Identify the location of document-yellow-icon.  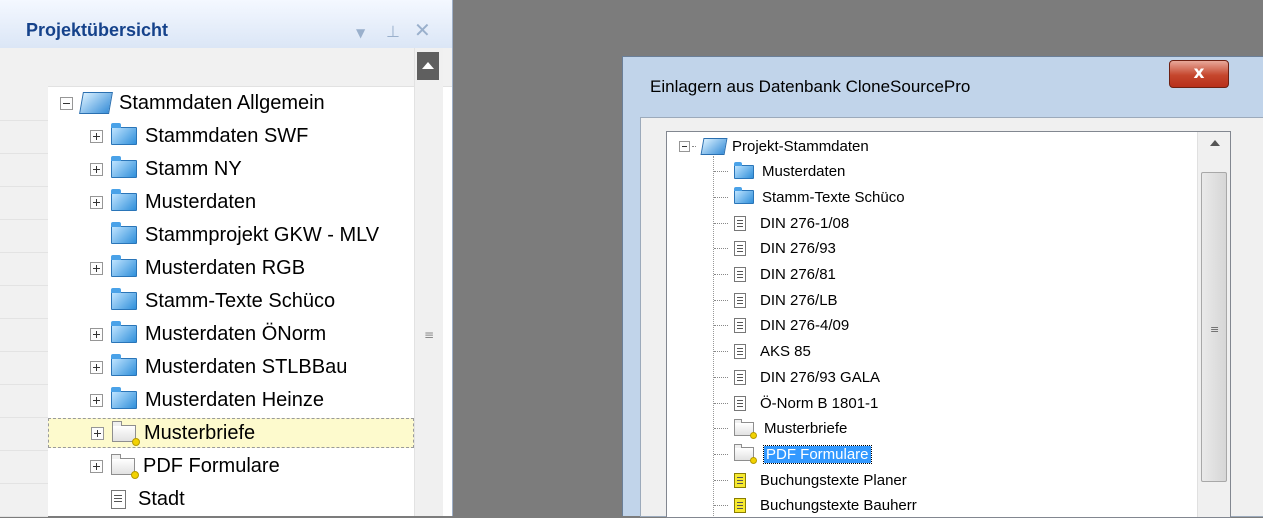
(740, 480).